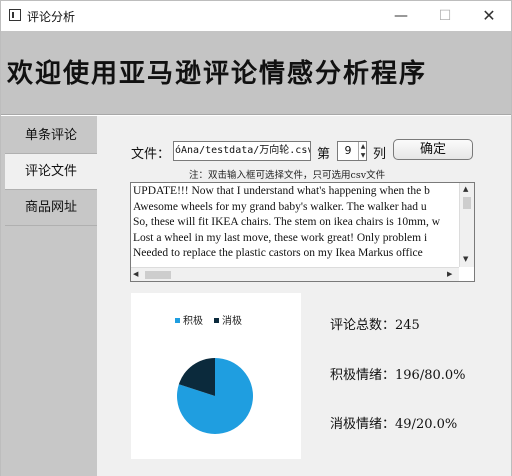  Describe the element at coordinates (433, 149) in the screenshot. I see `confirm-button: 确定` at that location.